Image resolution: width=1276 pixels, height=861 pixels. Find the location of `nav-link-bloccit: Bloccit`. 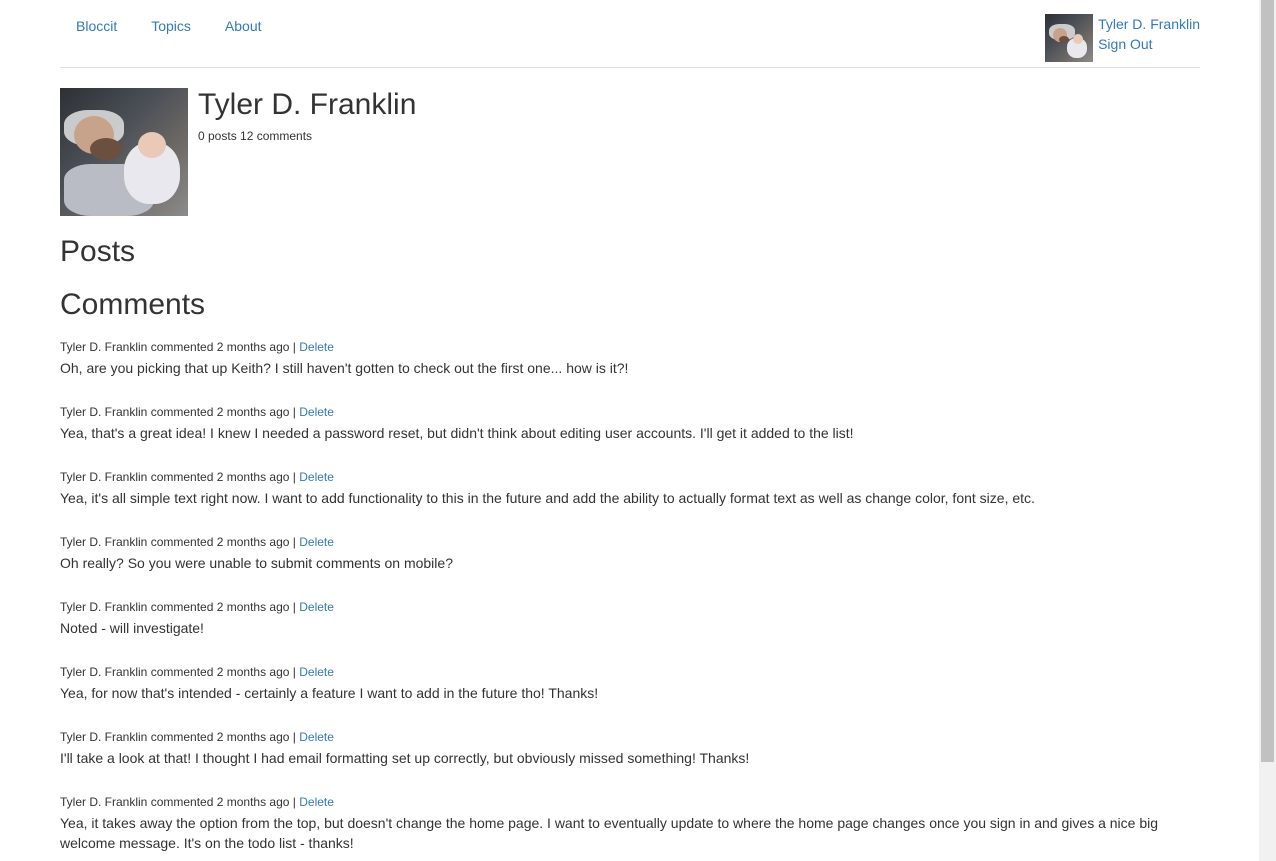

nav-link-bloccit: Bloccit is located at coordinates (96, 26).